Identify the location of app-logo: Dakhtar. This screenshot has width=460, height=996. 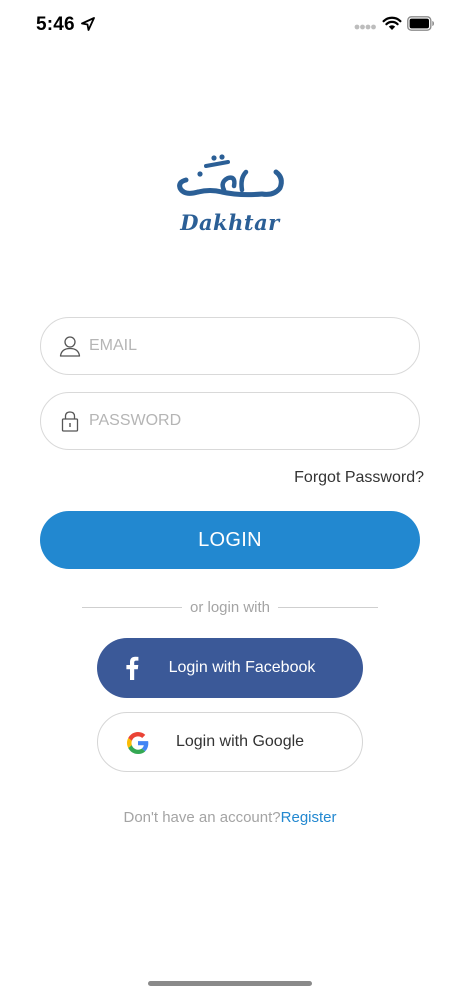
(230, 197).